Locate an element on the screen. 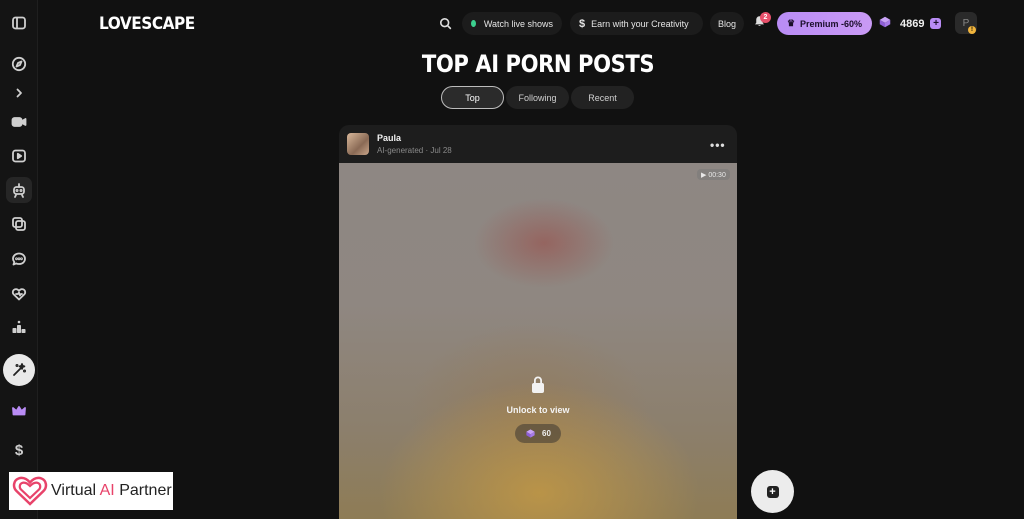  explore-icon is located at coordinates (19, 64).